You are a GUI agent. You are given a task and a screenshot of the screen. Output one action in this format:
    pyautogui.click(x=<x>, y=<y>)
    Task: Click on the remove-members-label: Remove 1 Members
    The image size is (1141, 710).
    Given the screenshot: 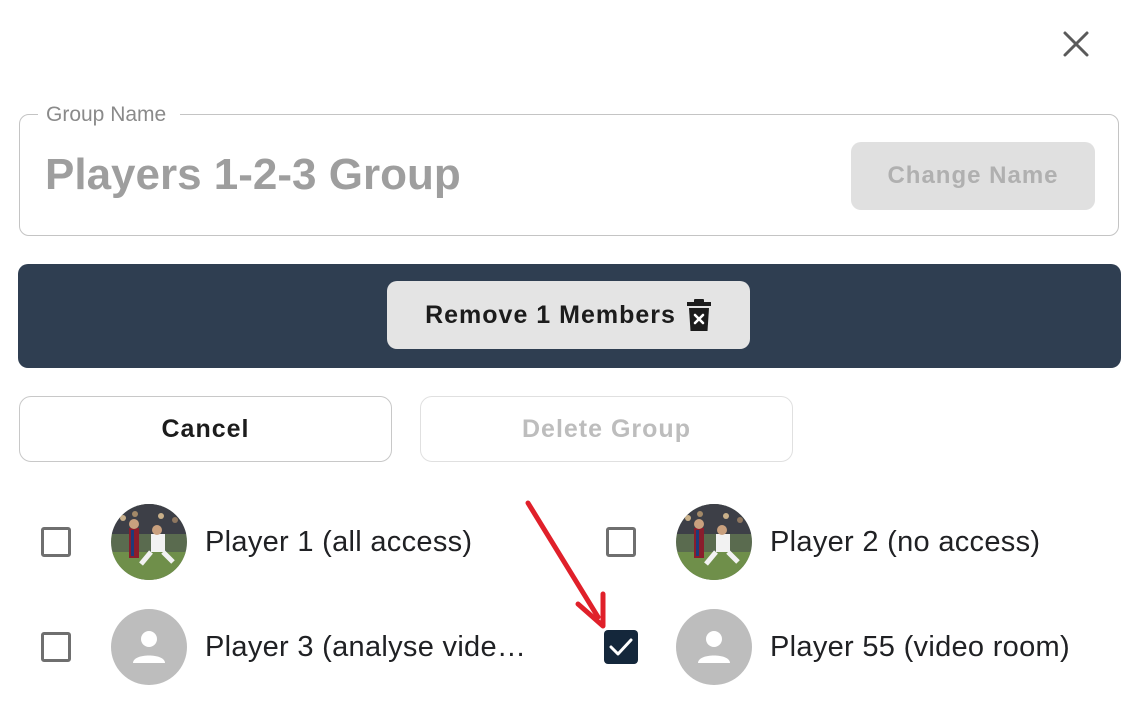 What is the action you would take?
    pyautogui.click(x=550, y=314)
    